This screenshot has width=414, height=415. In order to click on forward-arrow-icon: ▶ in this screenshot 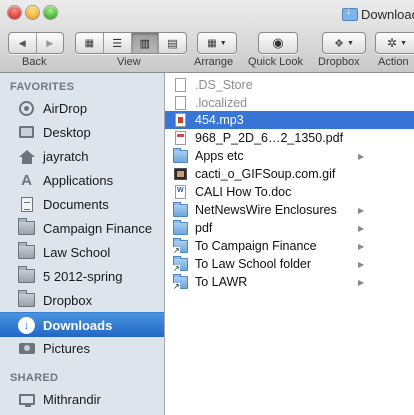, I will do `click(50, 42)`.